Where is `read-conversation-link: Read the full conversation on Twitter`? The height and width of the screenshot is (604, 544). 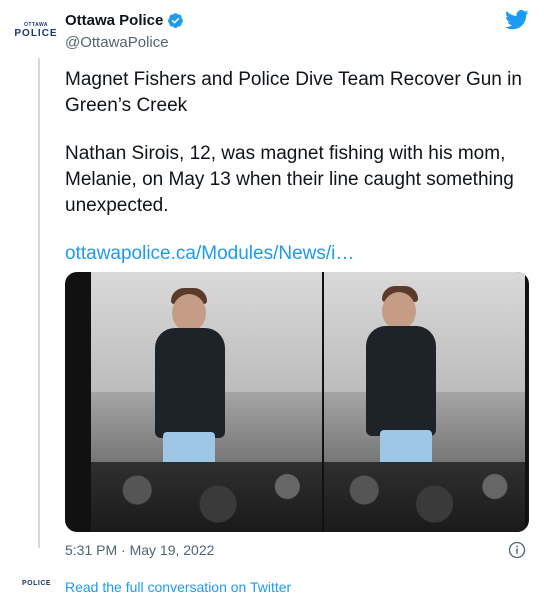
read-conversation-link: Read the full conversation on Twitter is located at coordinates (178, 587).